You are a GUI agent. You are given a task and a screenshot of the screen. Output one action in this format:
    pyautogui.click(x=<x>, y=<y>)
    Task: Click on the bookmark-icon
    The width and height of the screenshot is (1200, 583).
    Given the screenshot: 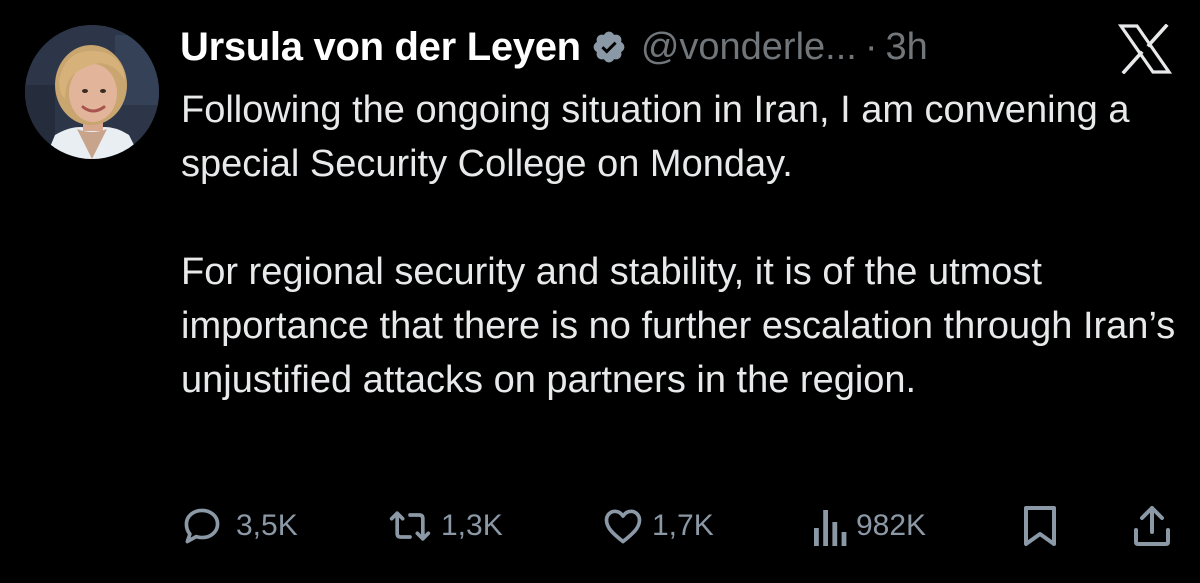 What is the action you would take?
    pyautogui.click(x=1040, y=526)
    